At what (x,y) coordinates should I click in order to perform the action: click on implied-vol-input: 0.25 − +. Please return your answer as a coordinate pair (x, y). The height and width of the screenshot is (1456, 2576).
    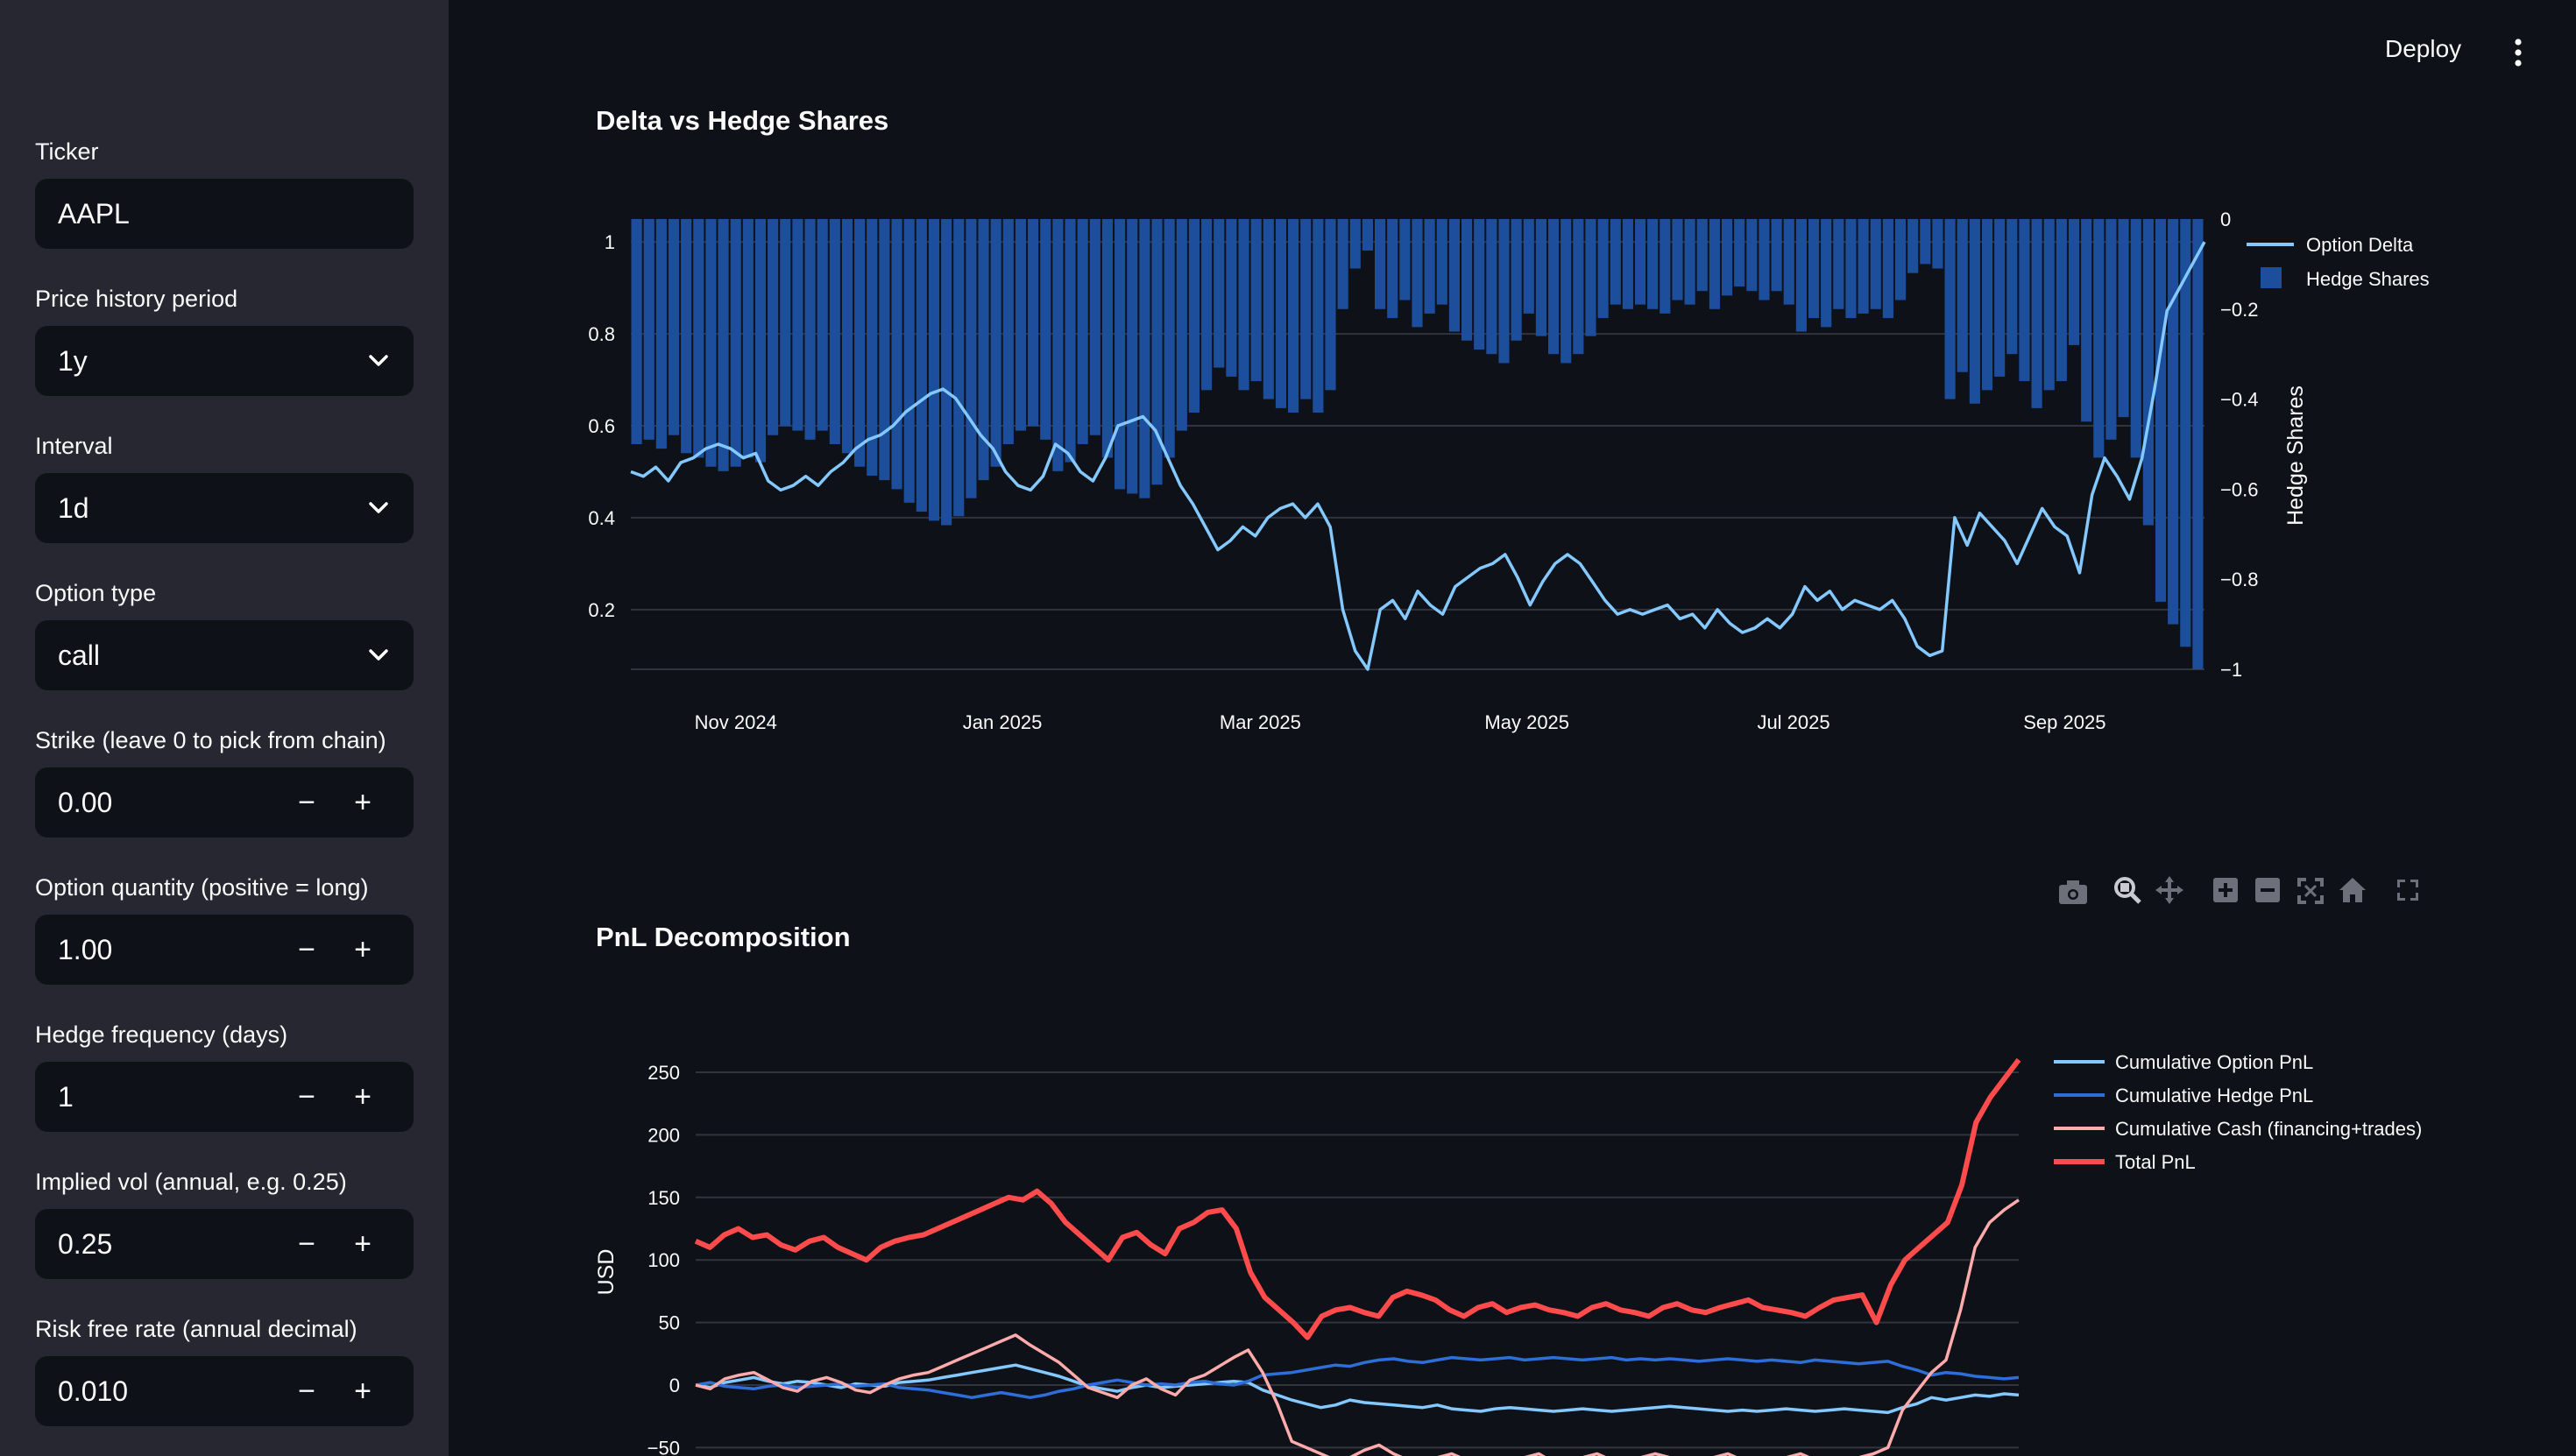
    Looking at the image, I should click on (224, 1244).